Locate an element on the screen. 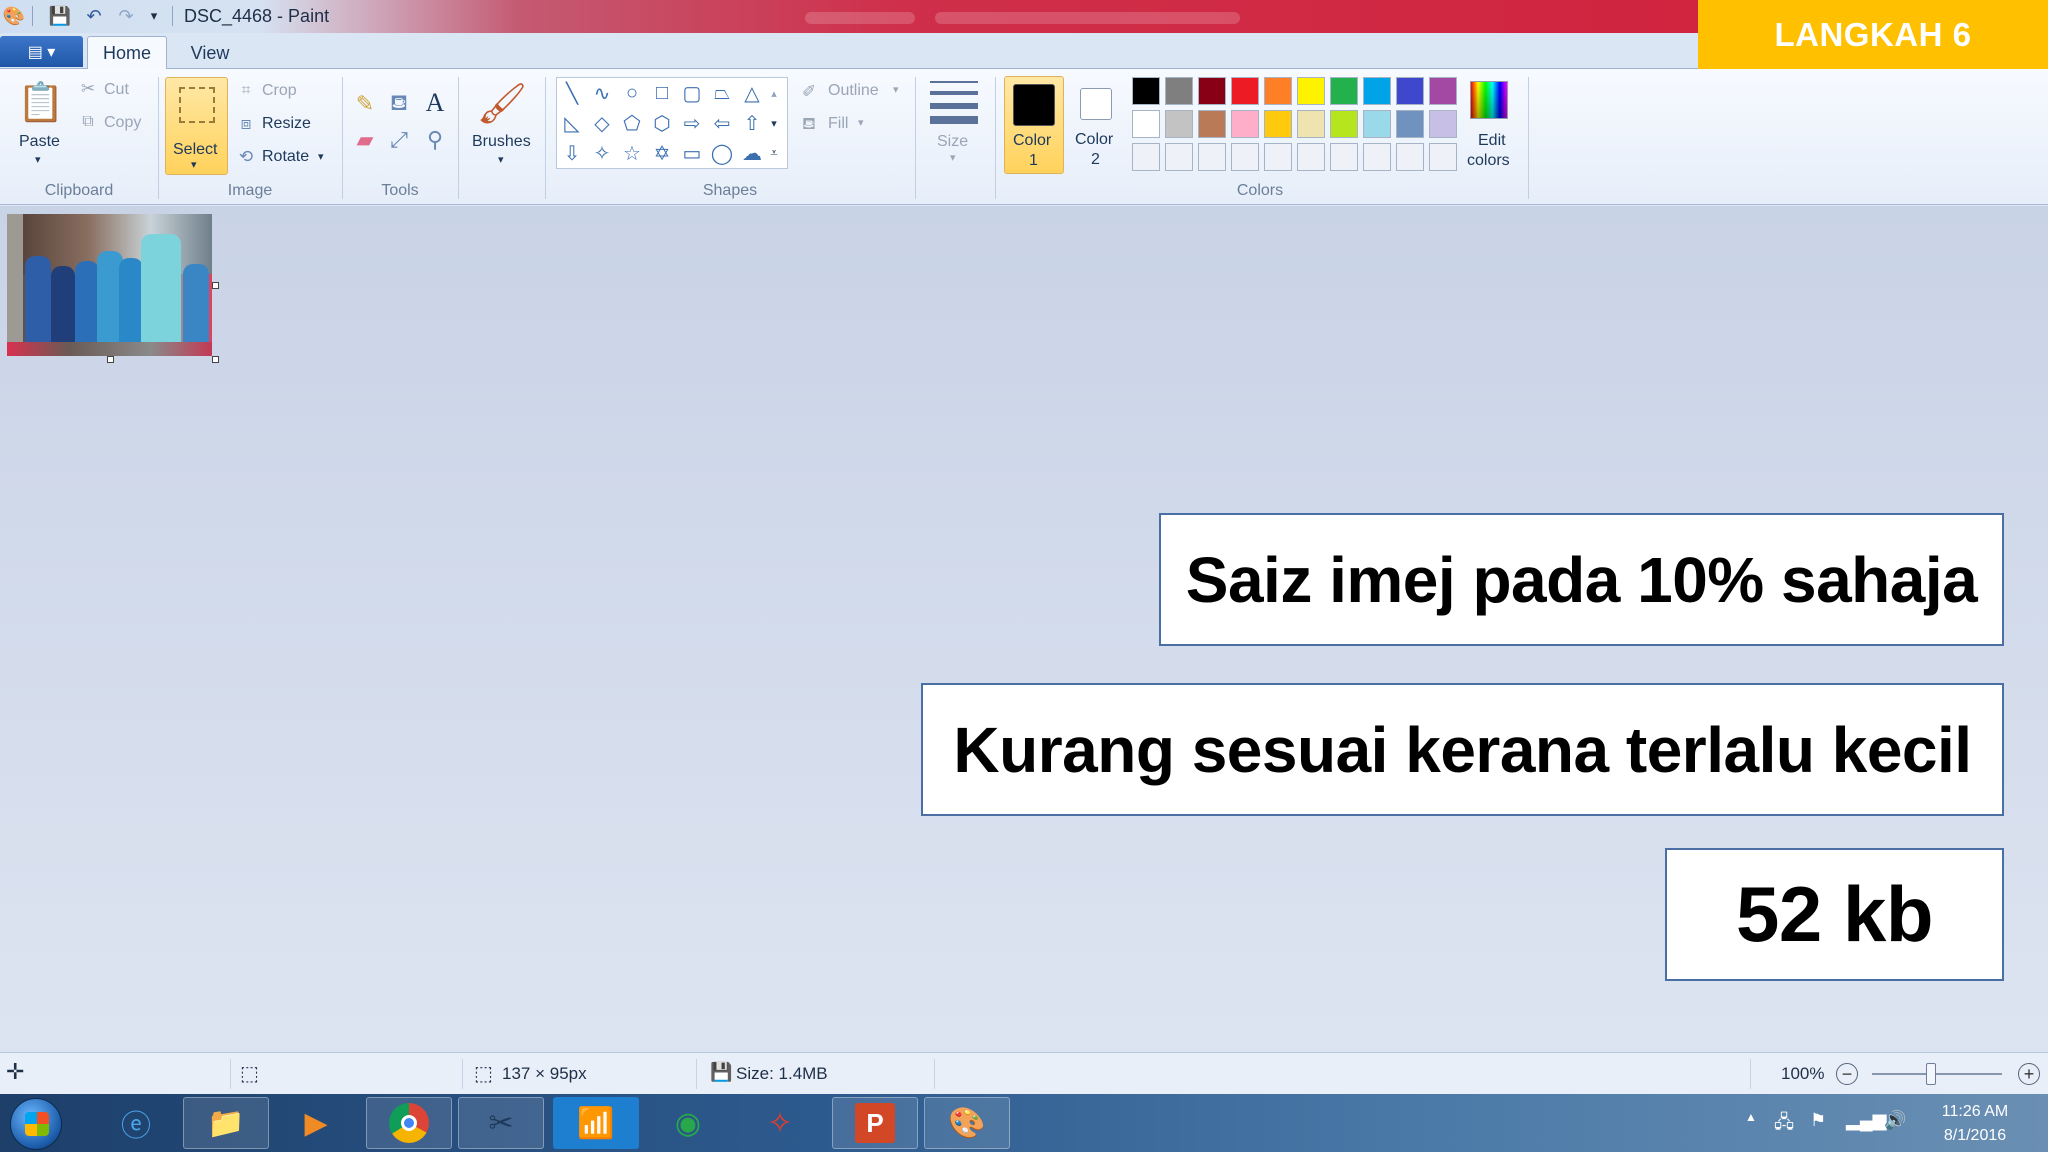  save-icon: 💾 is located at coordinates (60, 16).